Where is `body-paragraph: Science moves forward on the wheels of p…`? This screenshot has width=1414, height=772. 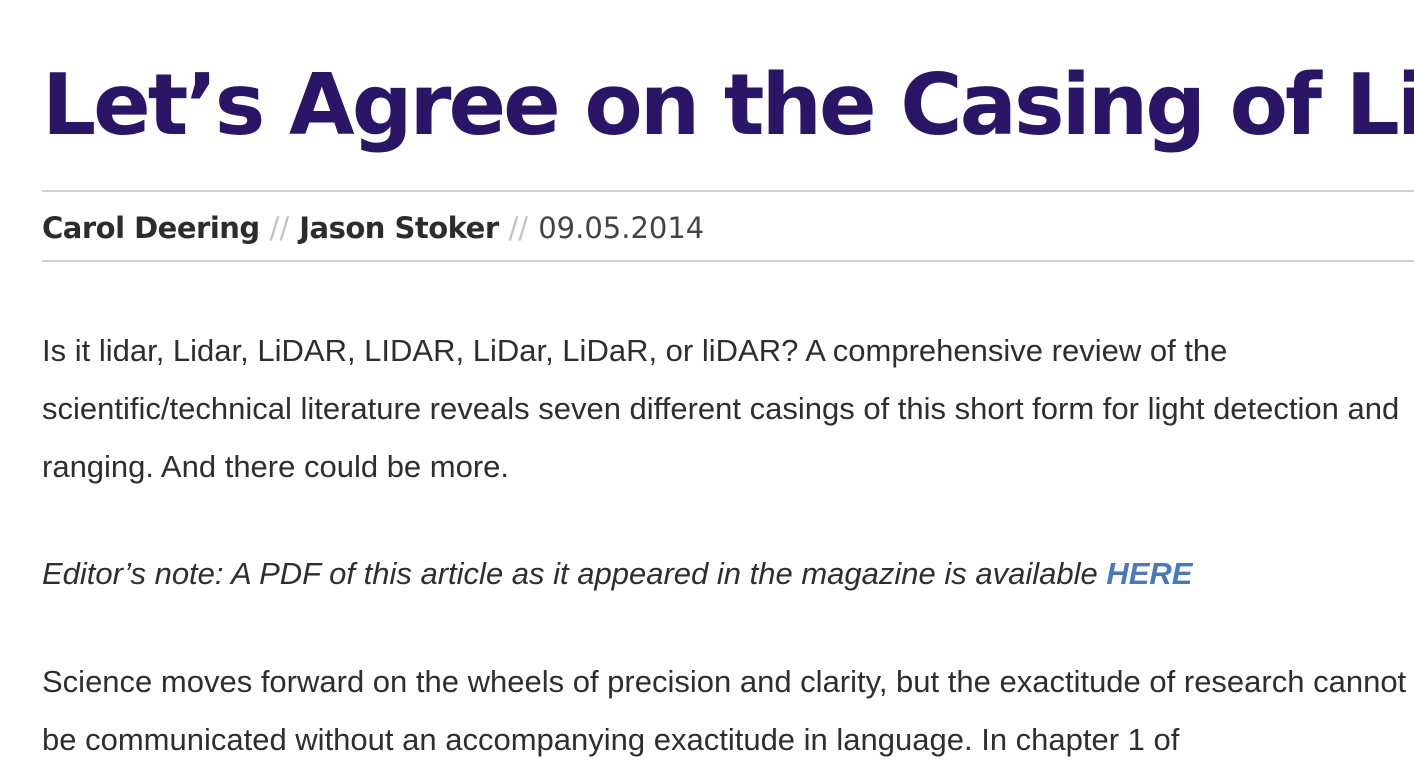
body-paragraph: Science moves forward on the wheels of p… is located at coordinates (724, 710).